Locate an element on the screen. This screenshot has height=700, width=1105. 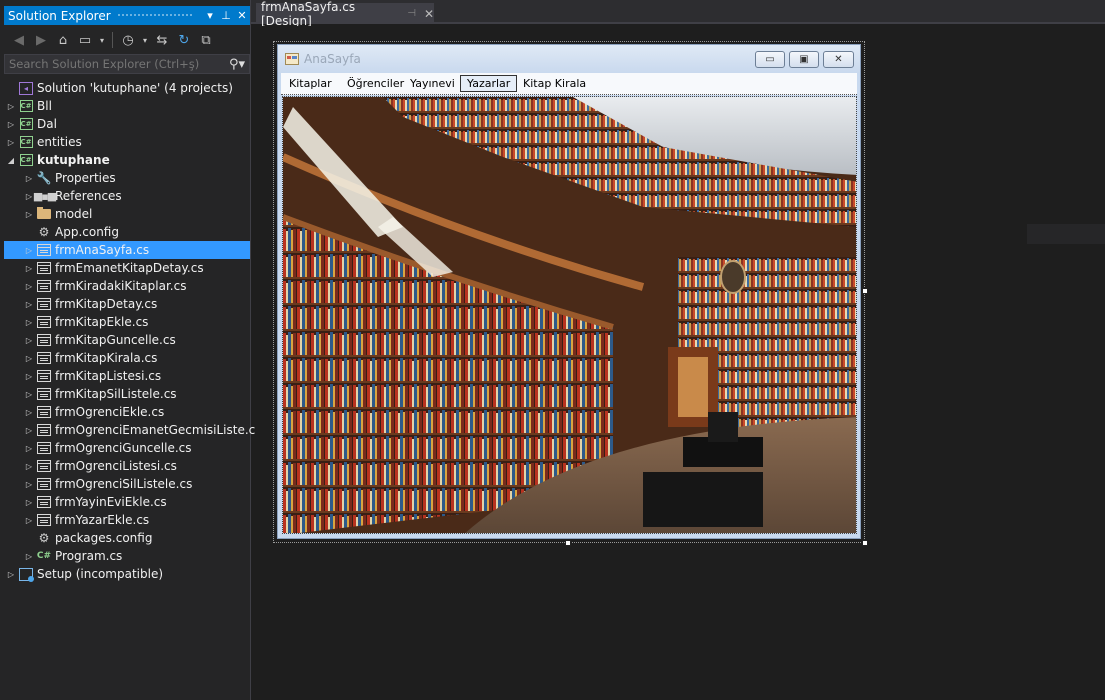
menu-yayinevi: Yayınevi is located at coordinates (432, 83).